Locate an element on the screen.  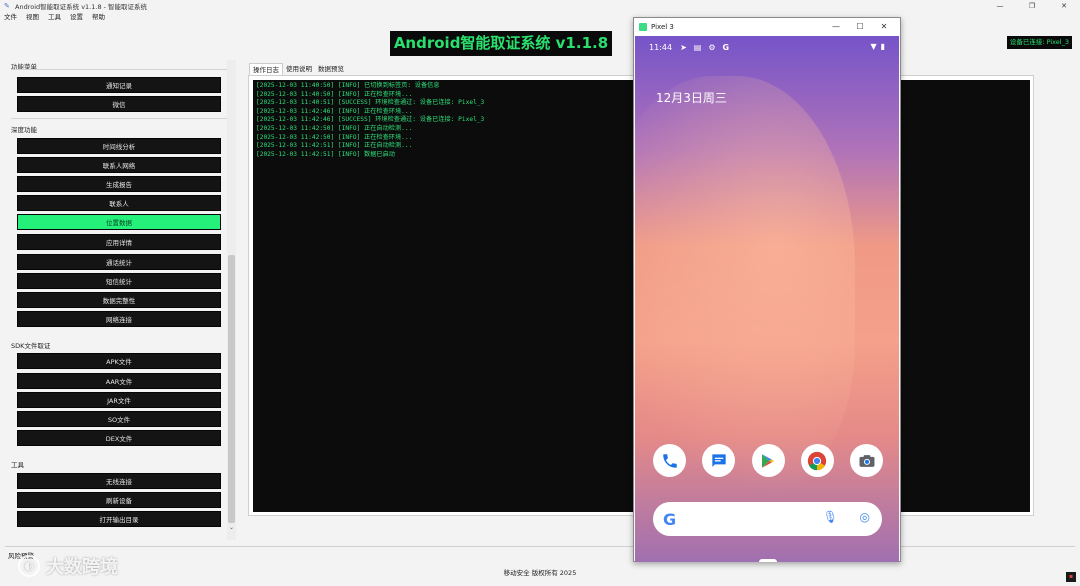
window-title: Android智能取证系统 v1.1.8 - 智能取证系统 is located at coordinates (81, 7).